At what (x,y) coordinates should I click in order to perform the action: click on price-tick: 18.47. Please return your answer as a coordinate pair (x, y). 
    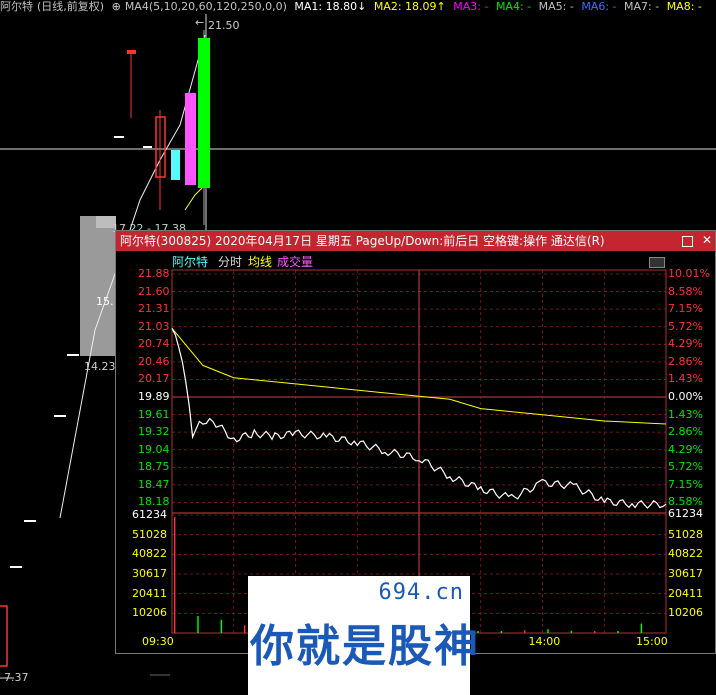
    Looking at the image, I should click on (154, 484).